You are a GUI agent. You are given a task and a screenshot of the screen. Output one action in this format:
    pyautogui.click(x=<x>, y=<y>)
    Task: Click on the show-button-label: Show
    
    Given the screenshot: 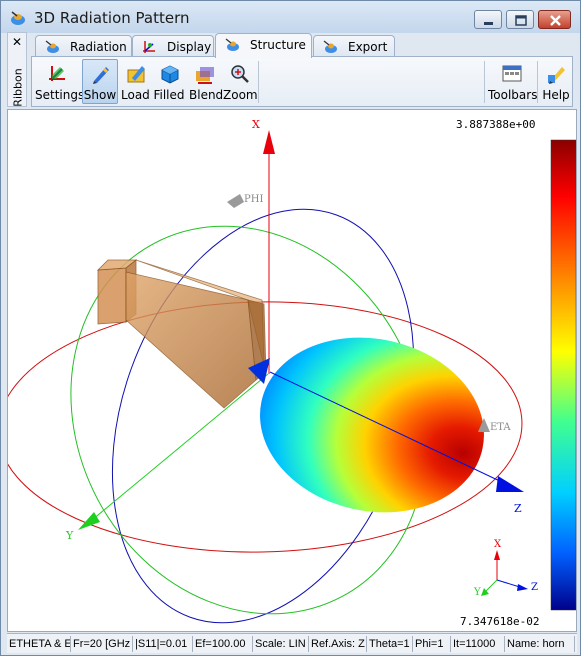 What is the action you would take?
    pyautogui.click(x=100, y=95)
    